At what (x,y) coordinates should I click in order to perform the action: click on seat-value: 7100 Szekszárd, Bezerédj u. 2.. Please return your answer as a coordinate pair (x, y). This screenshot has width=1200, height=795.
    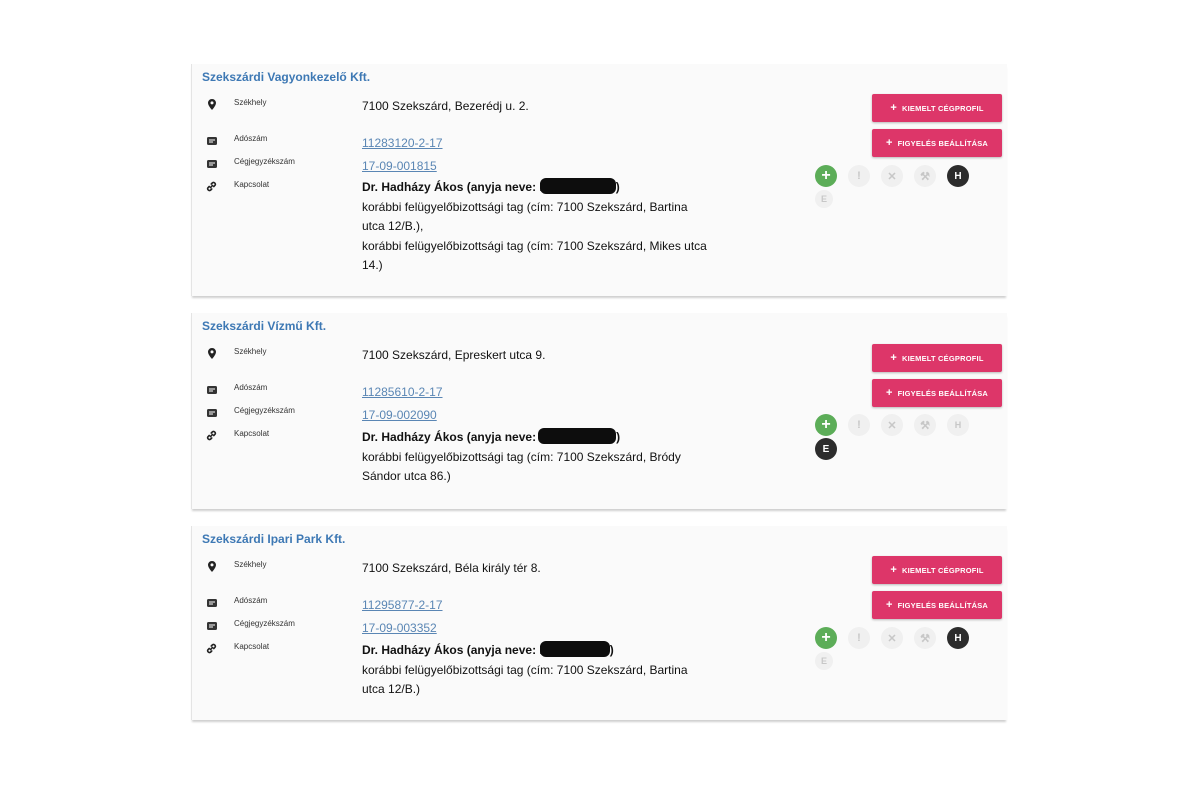
    Looking at the image, I should click on (445, 106).